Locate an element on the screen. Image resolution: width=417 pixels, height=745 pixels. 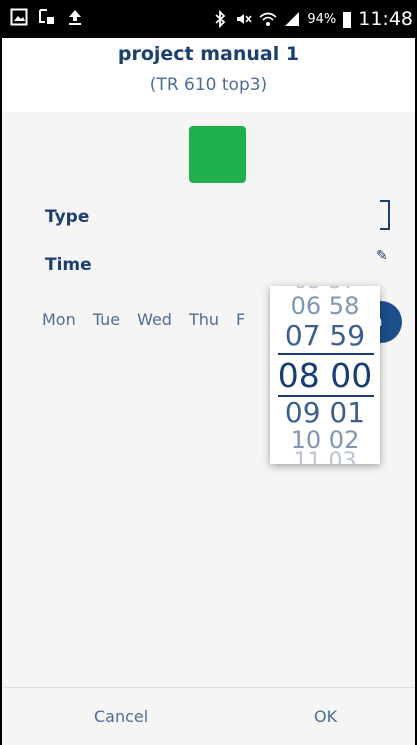
dialog-header: project manual 1 (TR 610 top3) is located at coordinates (208, 75).